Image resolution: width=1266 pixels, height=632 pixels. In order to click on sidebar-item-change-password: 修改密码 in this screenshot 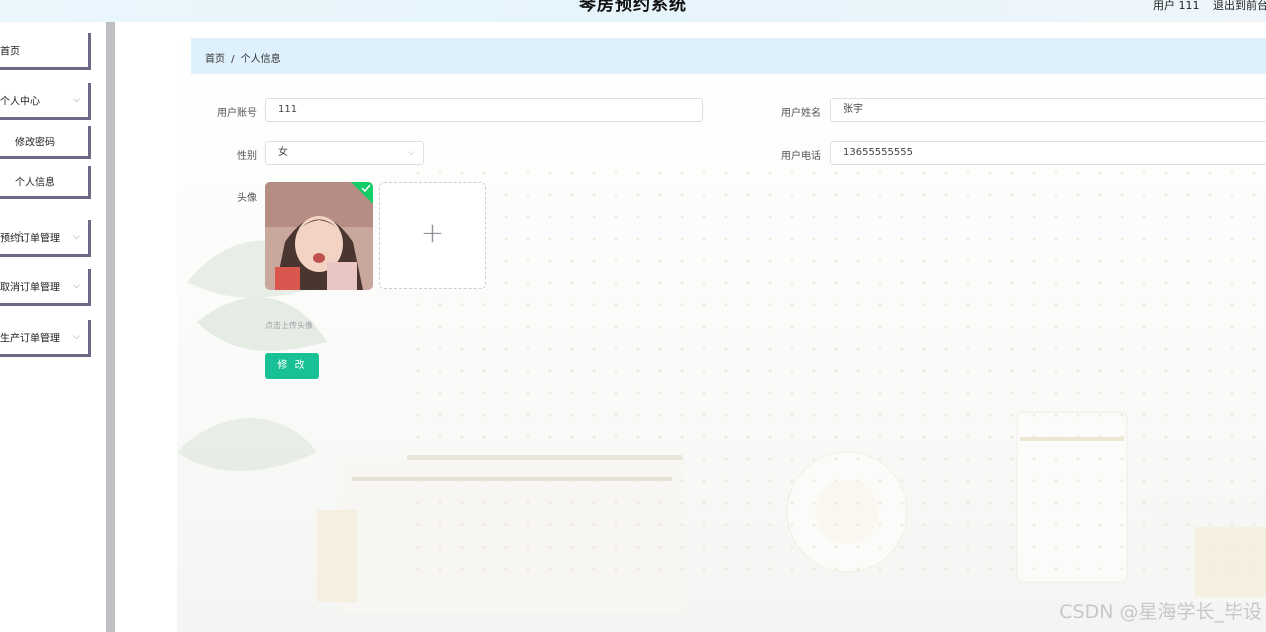, I will do `click(45, 142)`.